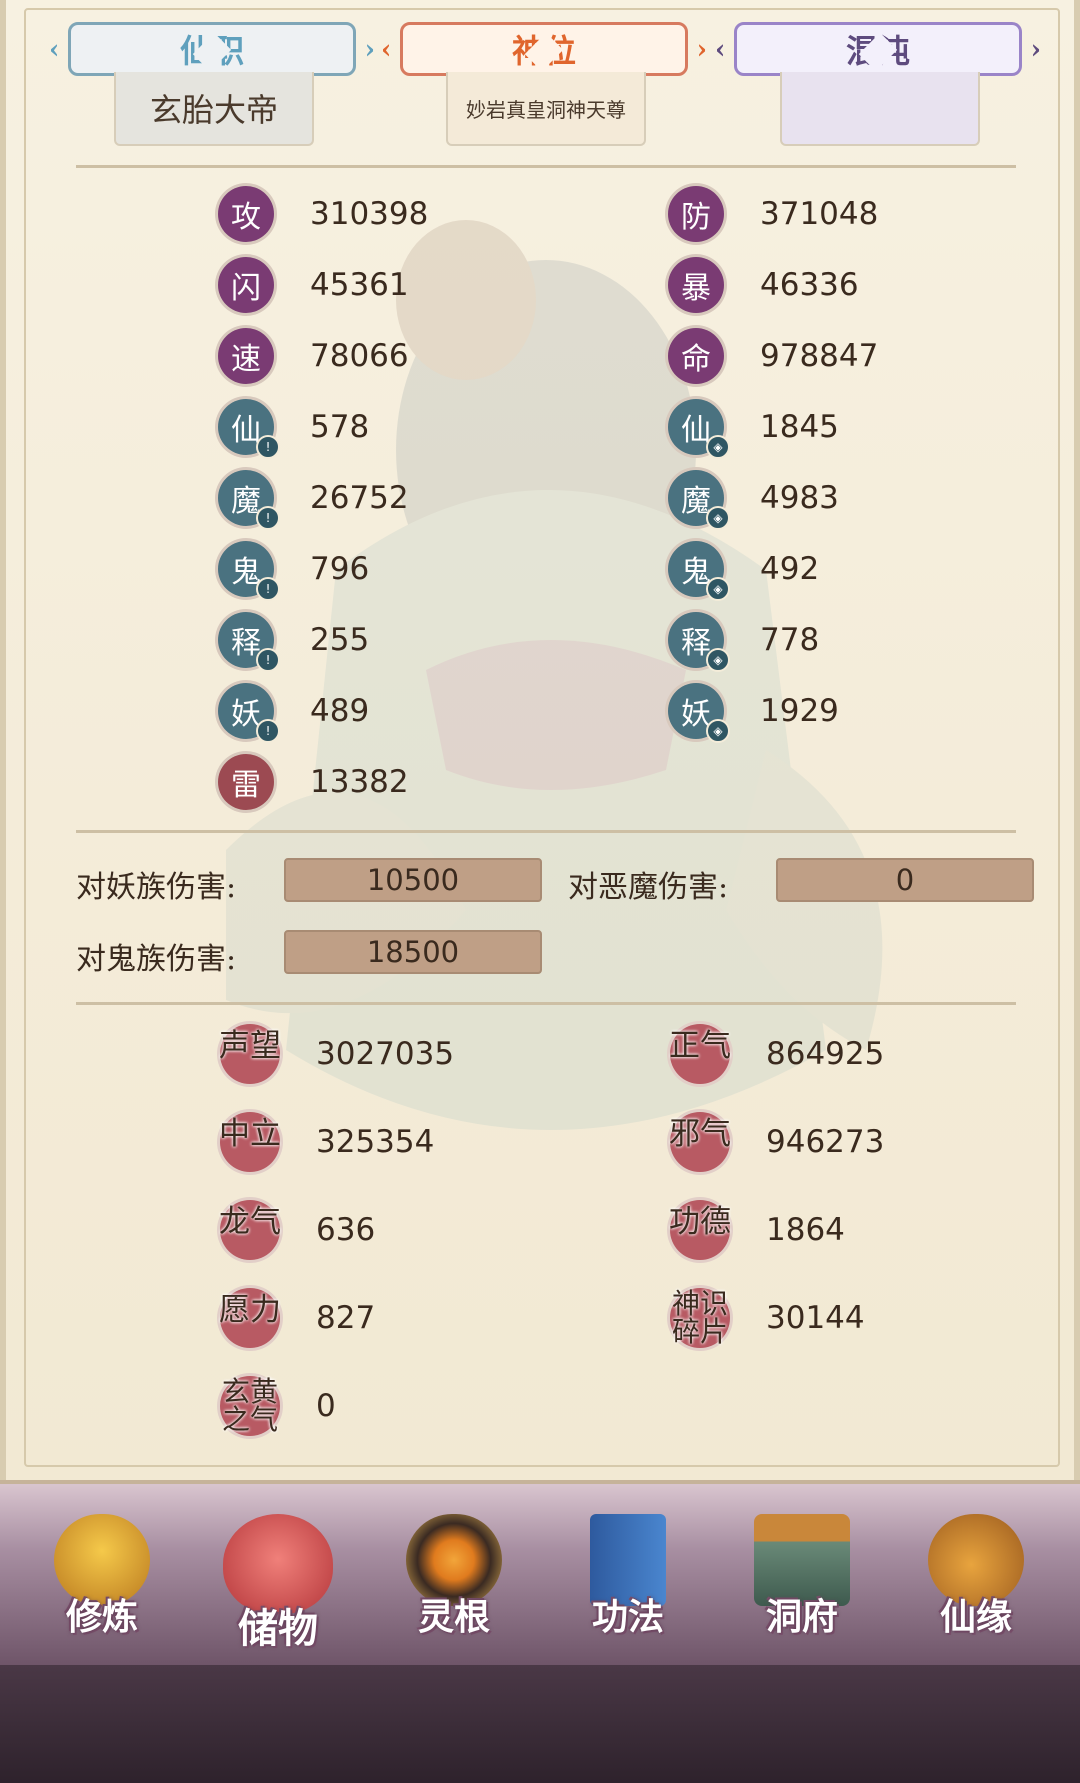 Image resolution: width=1080 pixels, height=1783 pixels. Describe the element at coordinates (359, 782) in the screenshot. I see `thunder-value: 13382` at that location.